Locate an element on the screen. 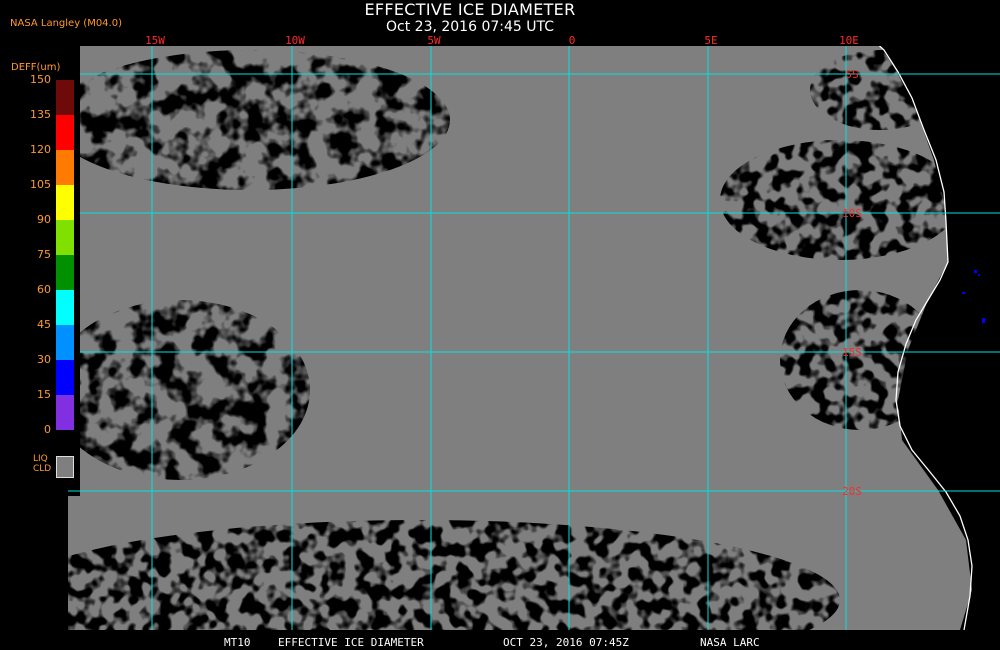  footer-datetime: OCT 23, 2016 07:45Z is located at coordinates (566, 642).